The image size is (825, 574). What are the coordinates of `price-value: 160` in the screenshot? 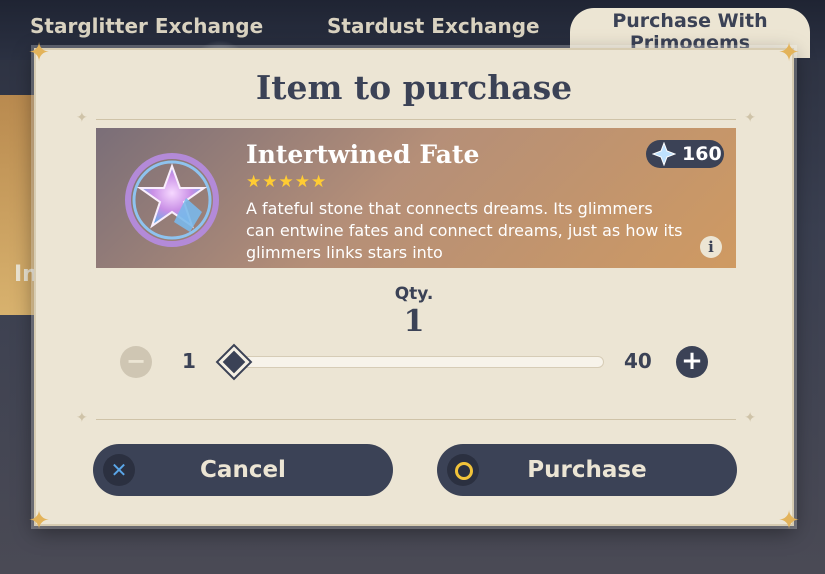 It's located at (702, 154).